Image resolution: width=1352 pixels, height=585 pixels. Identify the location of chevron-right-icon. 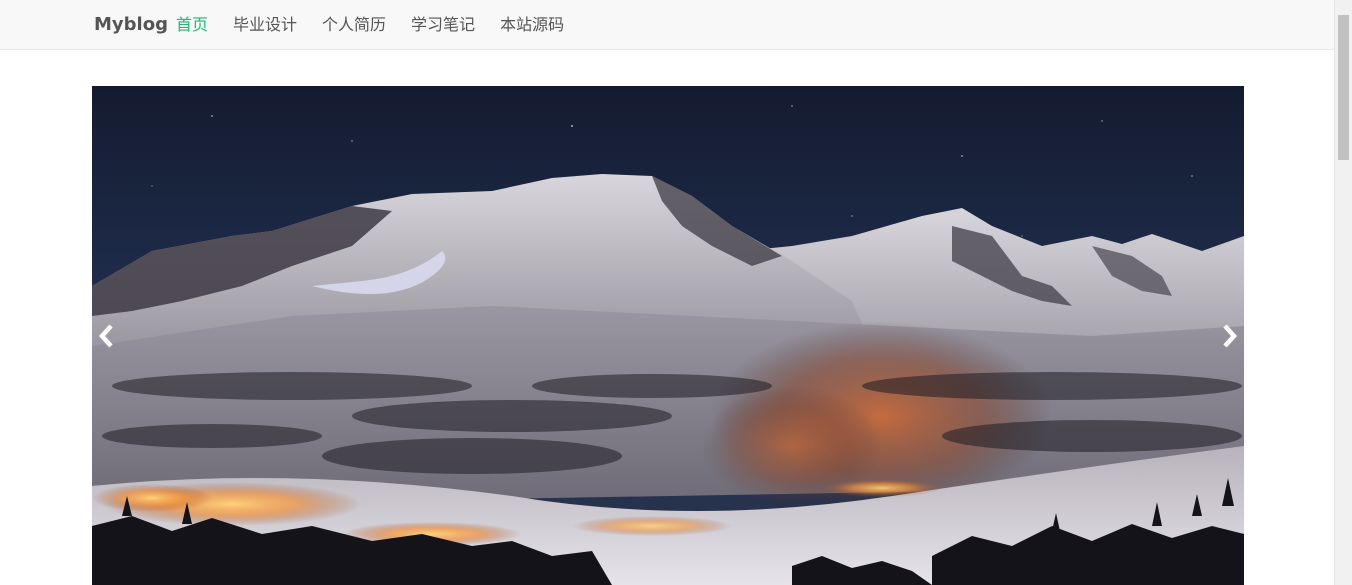
(1230, 336).